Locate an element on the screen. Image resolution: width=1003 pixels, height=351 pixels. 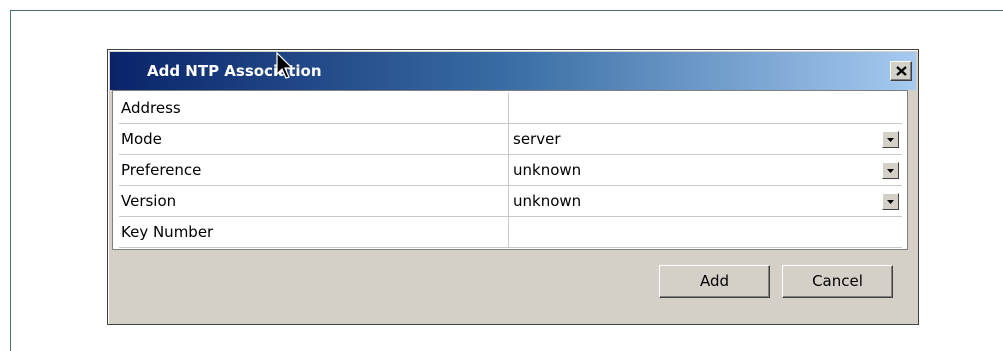
close-icon is located at coordinates (901, 71).